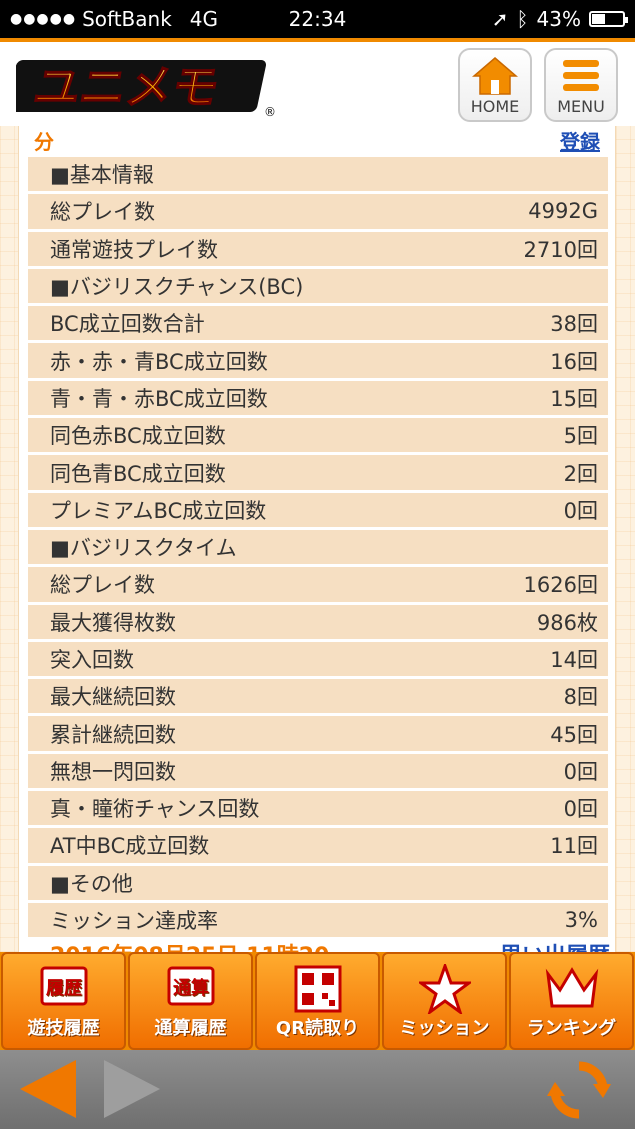 This screenshot has width=635, height=1129. What do you see at coordinates (580, 436) in the screenshot?
I see `stat-value: 5回` at bounding box center [580, 436].